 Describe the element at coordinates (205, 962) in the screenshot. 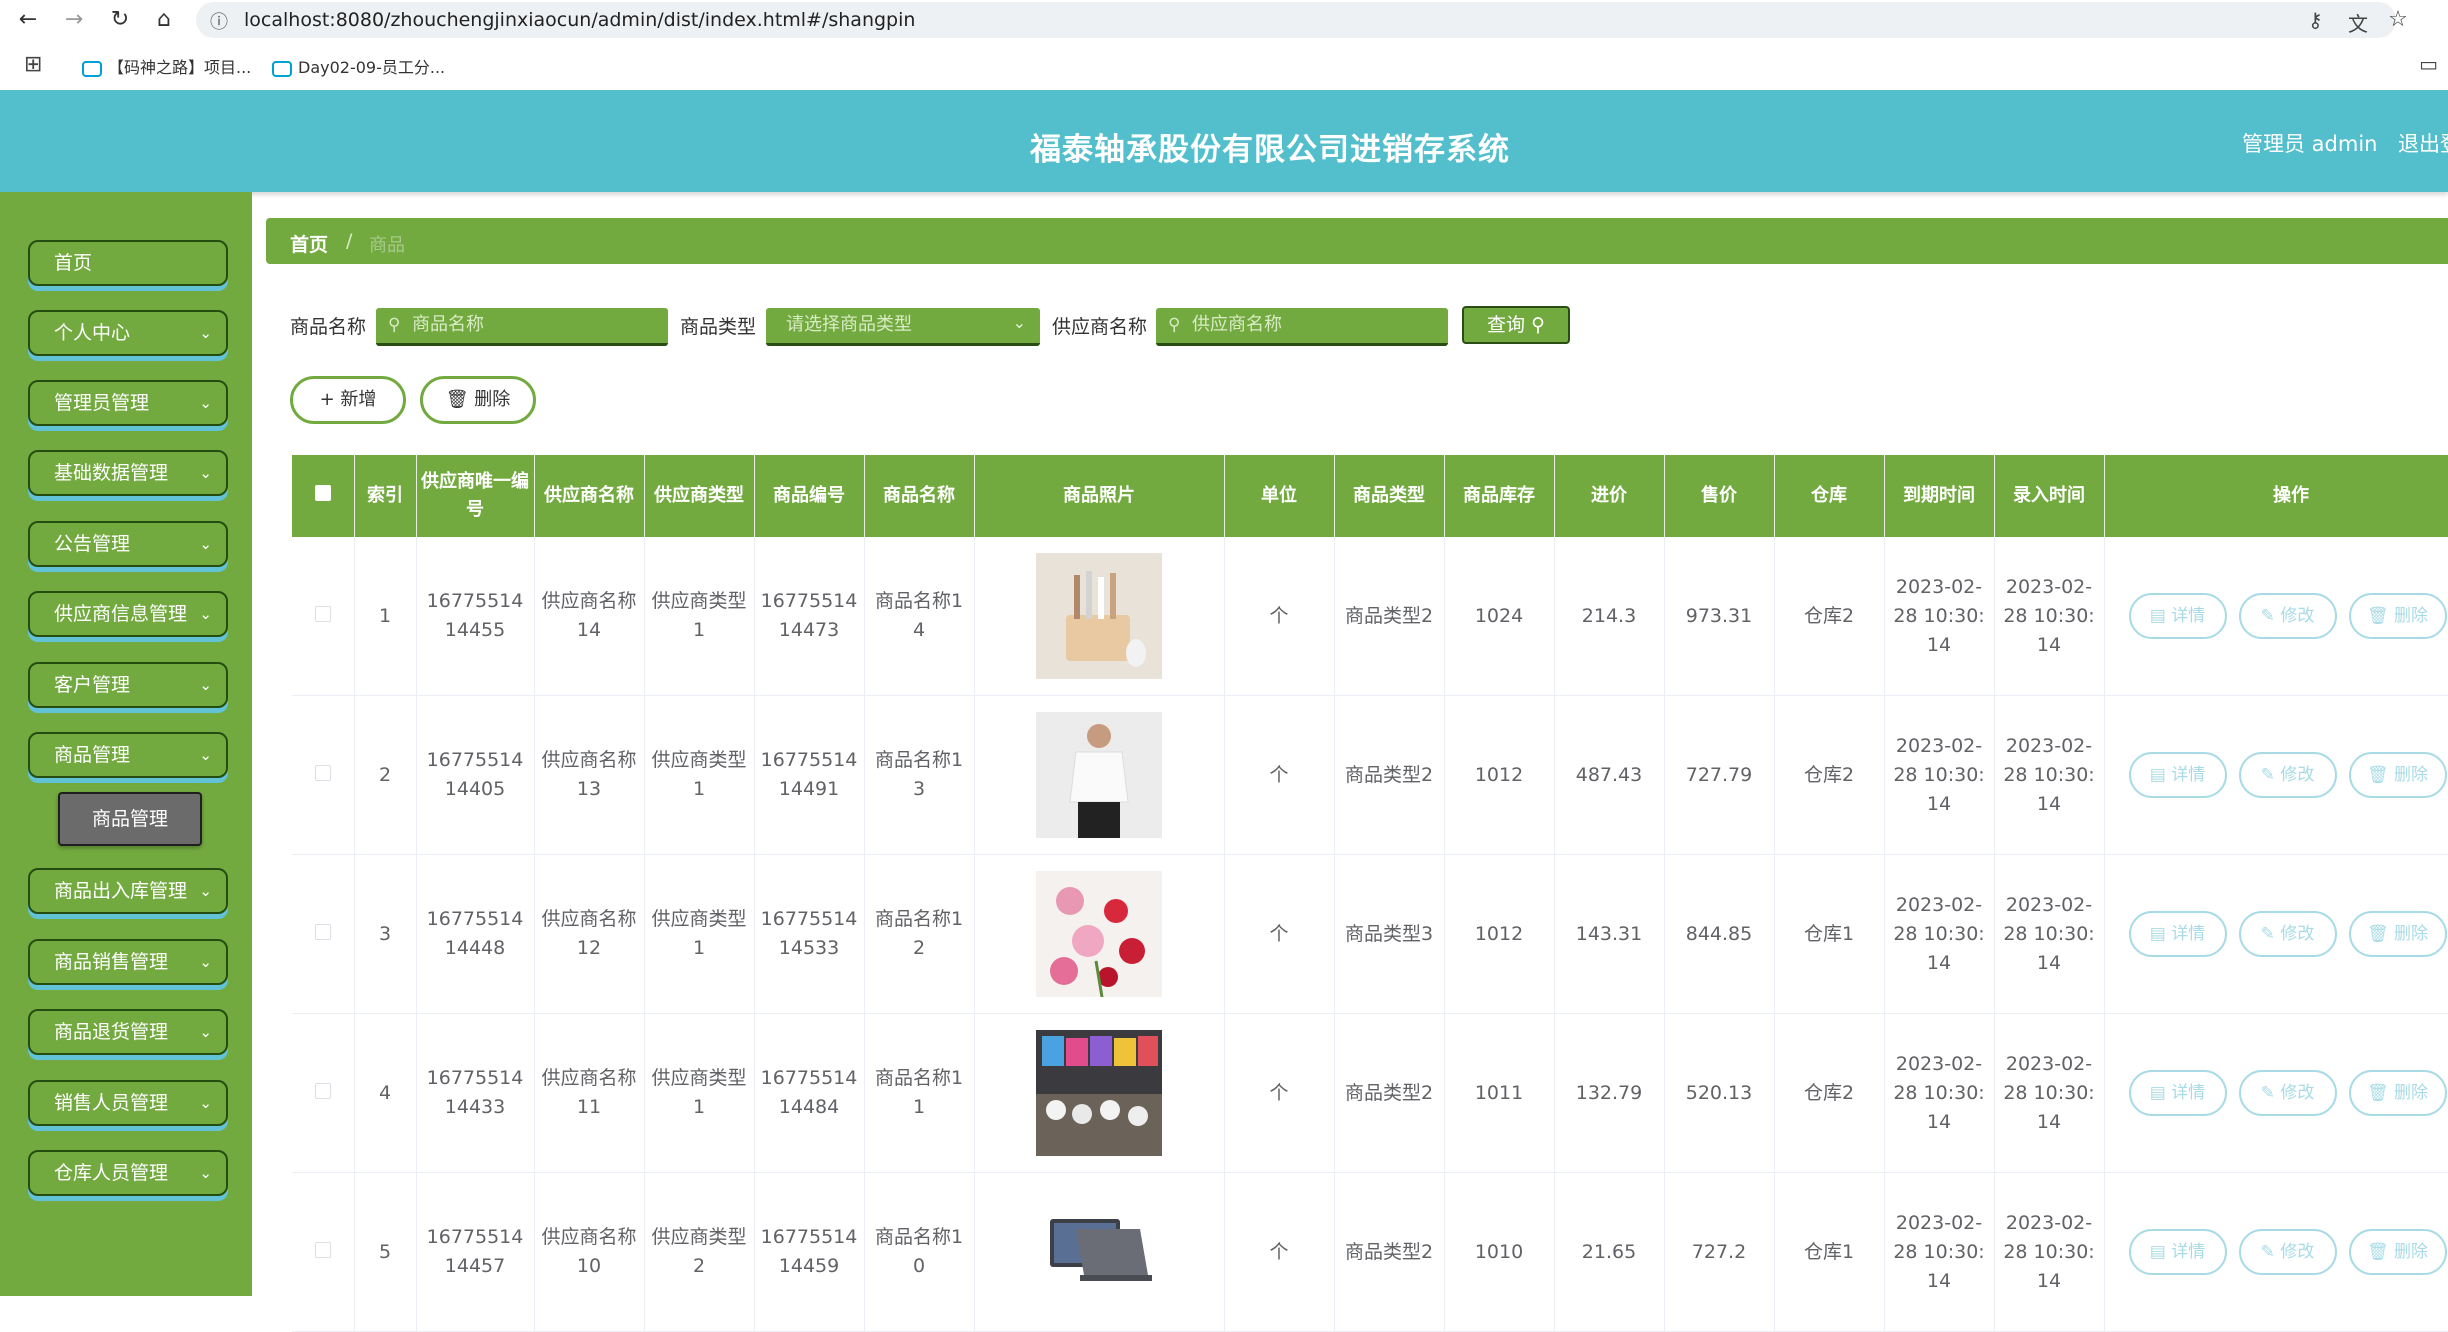

I see `chevron-down-icon: ⌄` at that location.